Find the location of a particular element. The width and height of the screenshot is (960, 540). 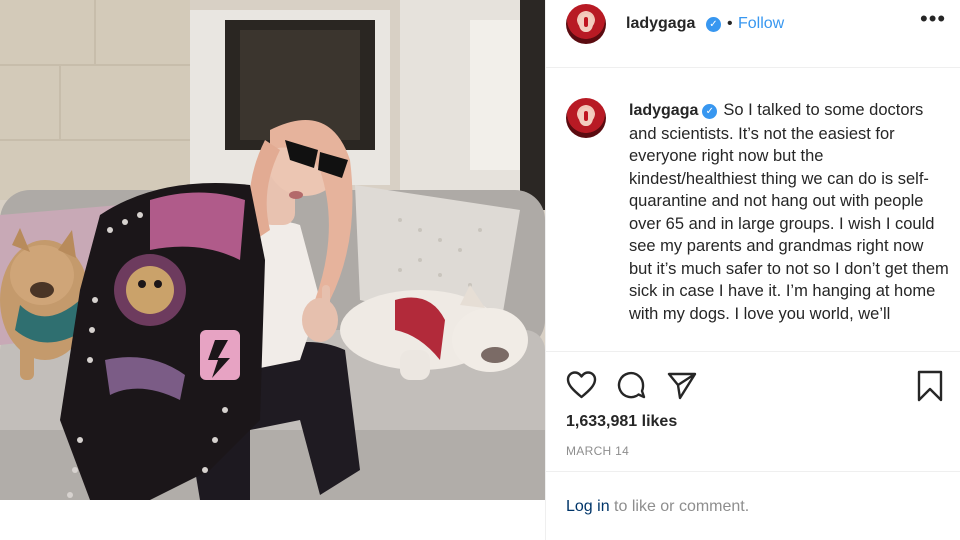

more-options-icon: ••• is located at coordinates (933, 19).